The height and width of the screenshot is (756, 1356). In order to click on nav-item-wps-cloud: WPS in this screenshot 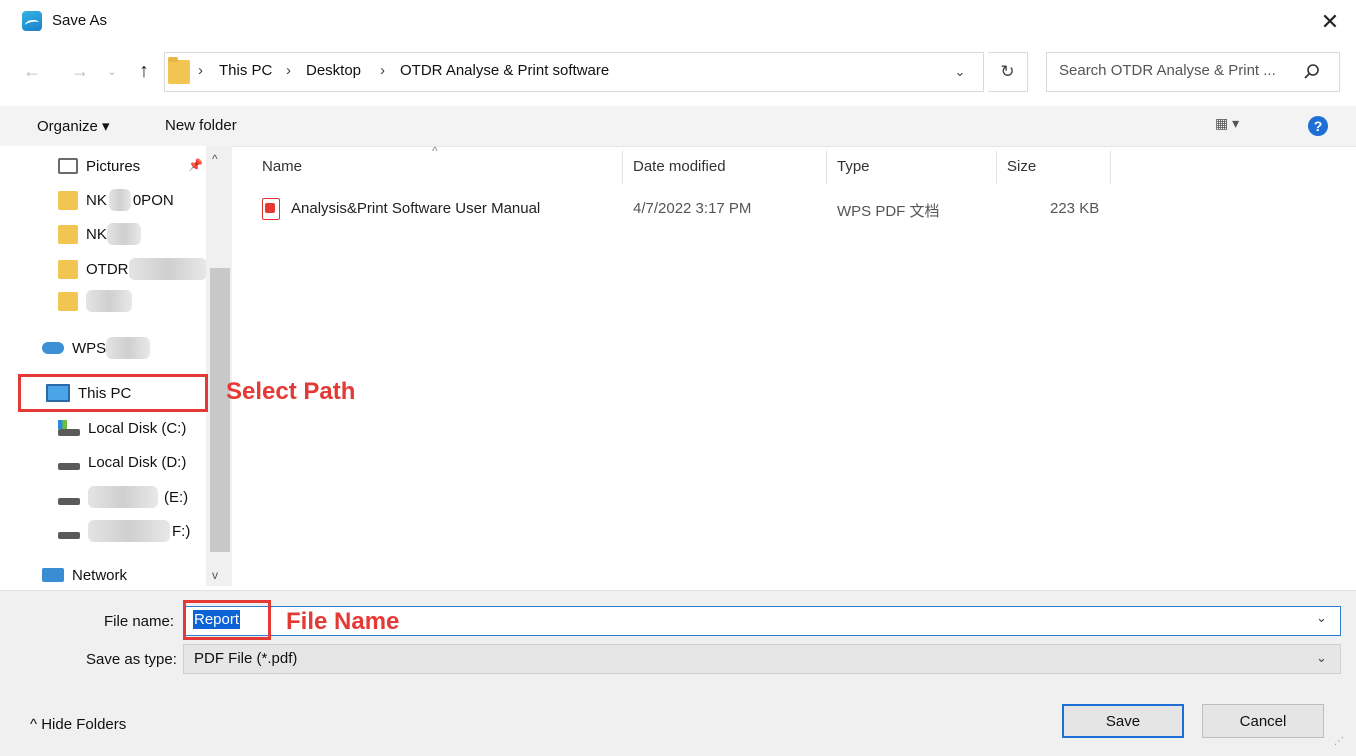, I will do `click(96, 348)`.